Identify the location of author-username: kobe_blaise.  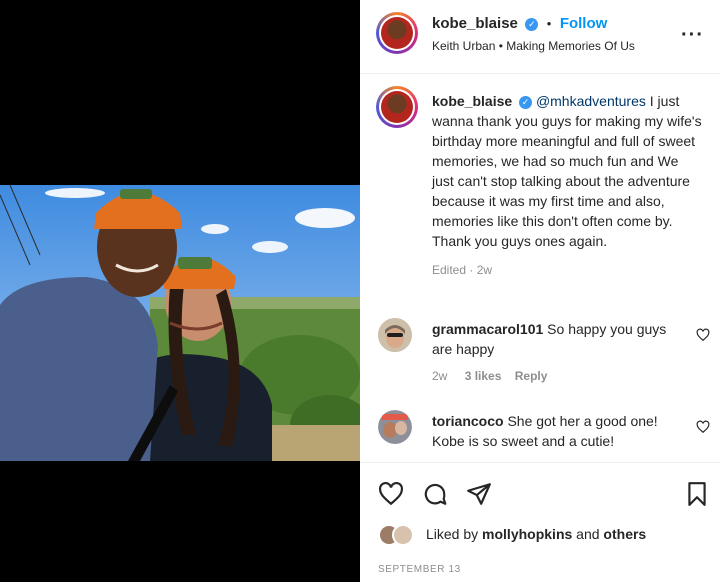
(475, 23).